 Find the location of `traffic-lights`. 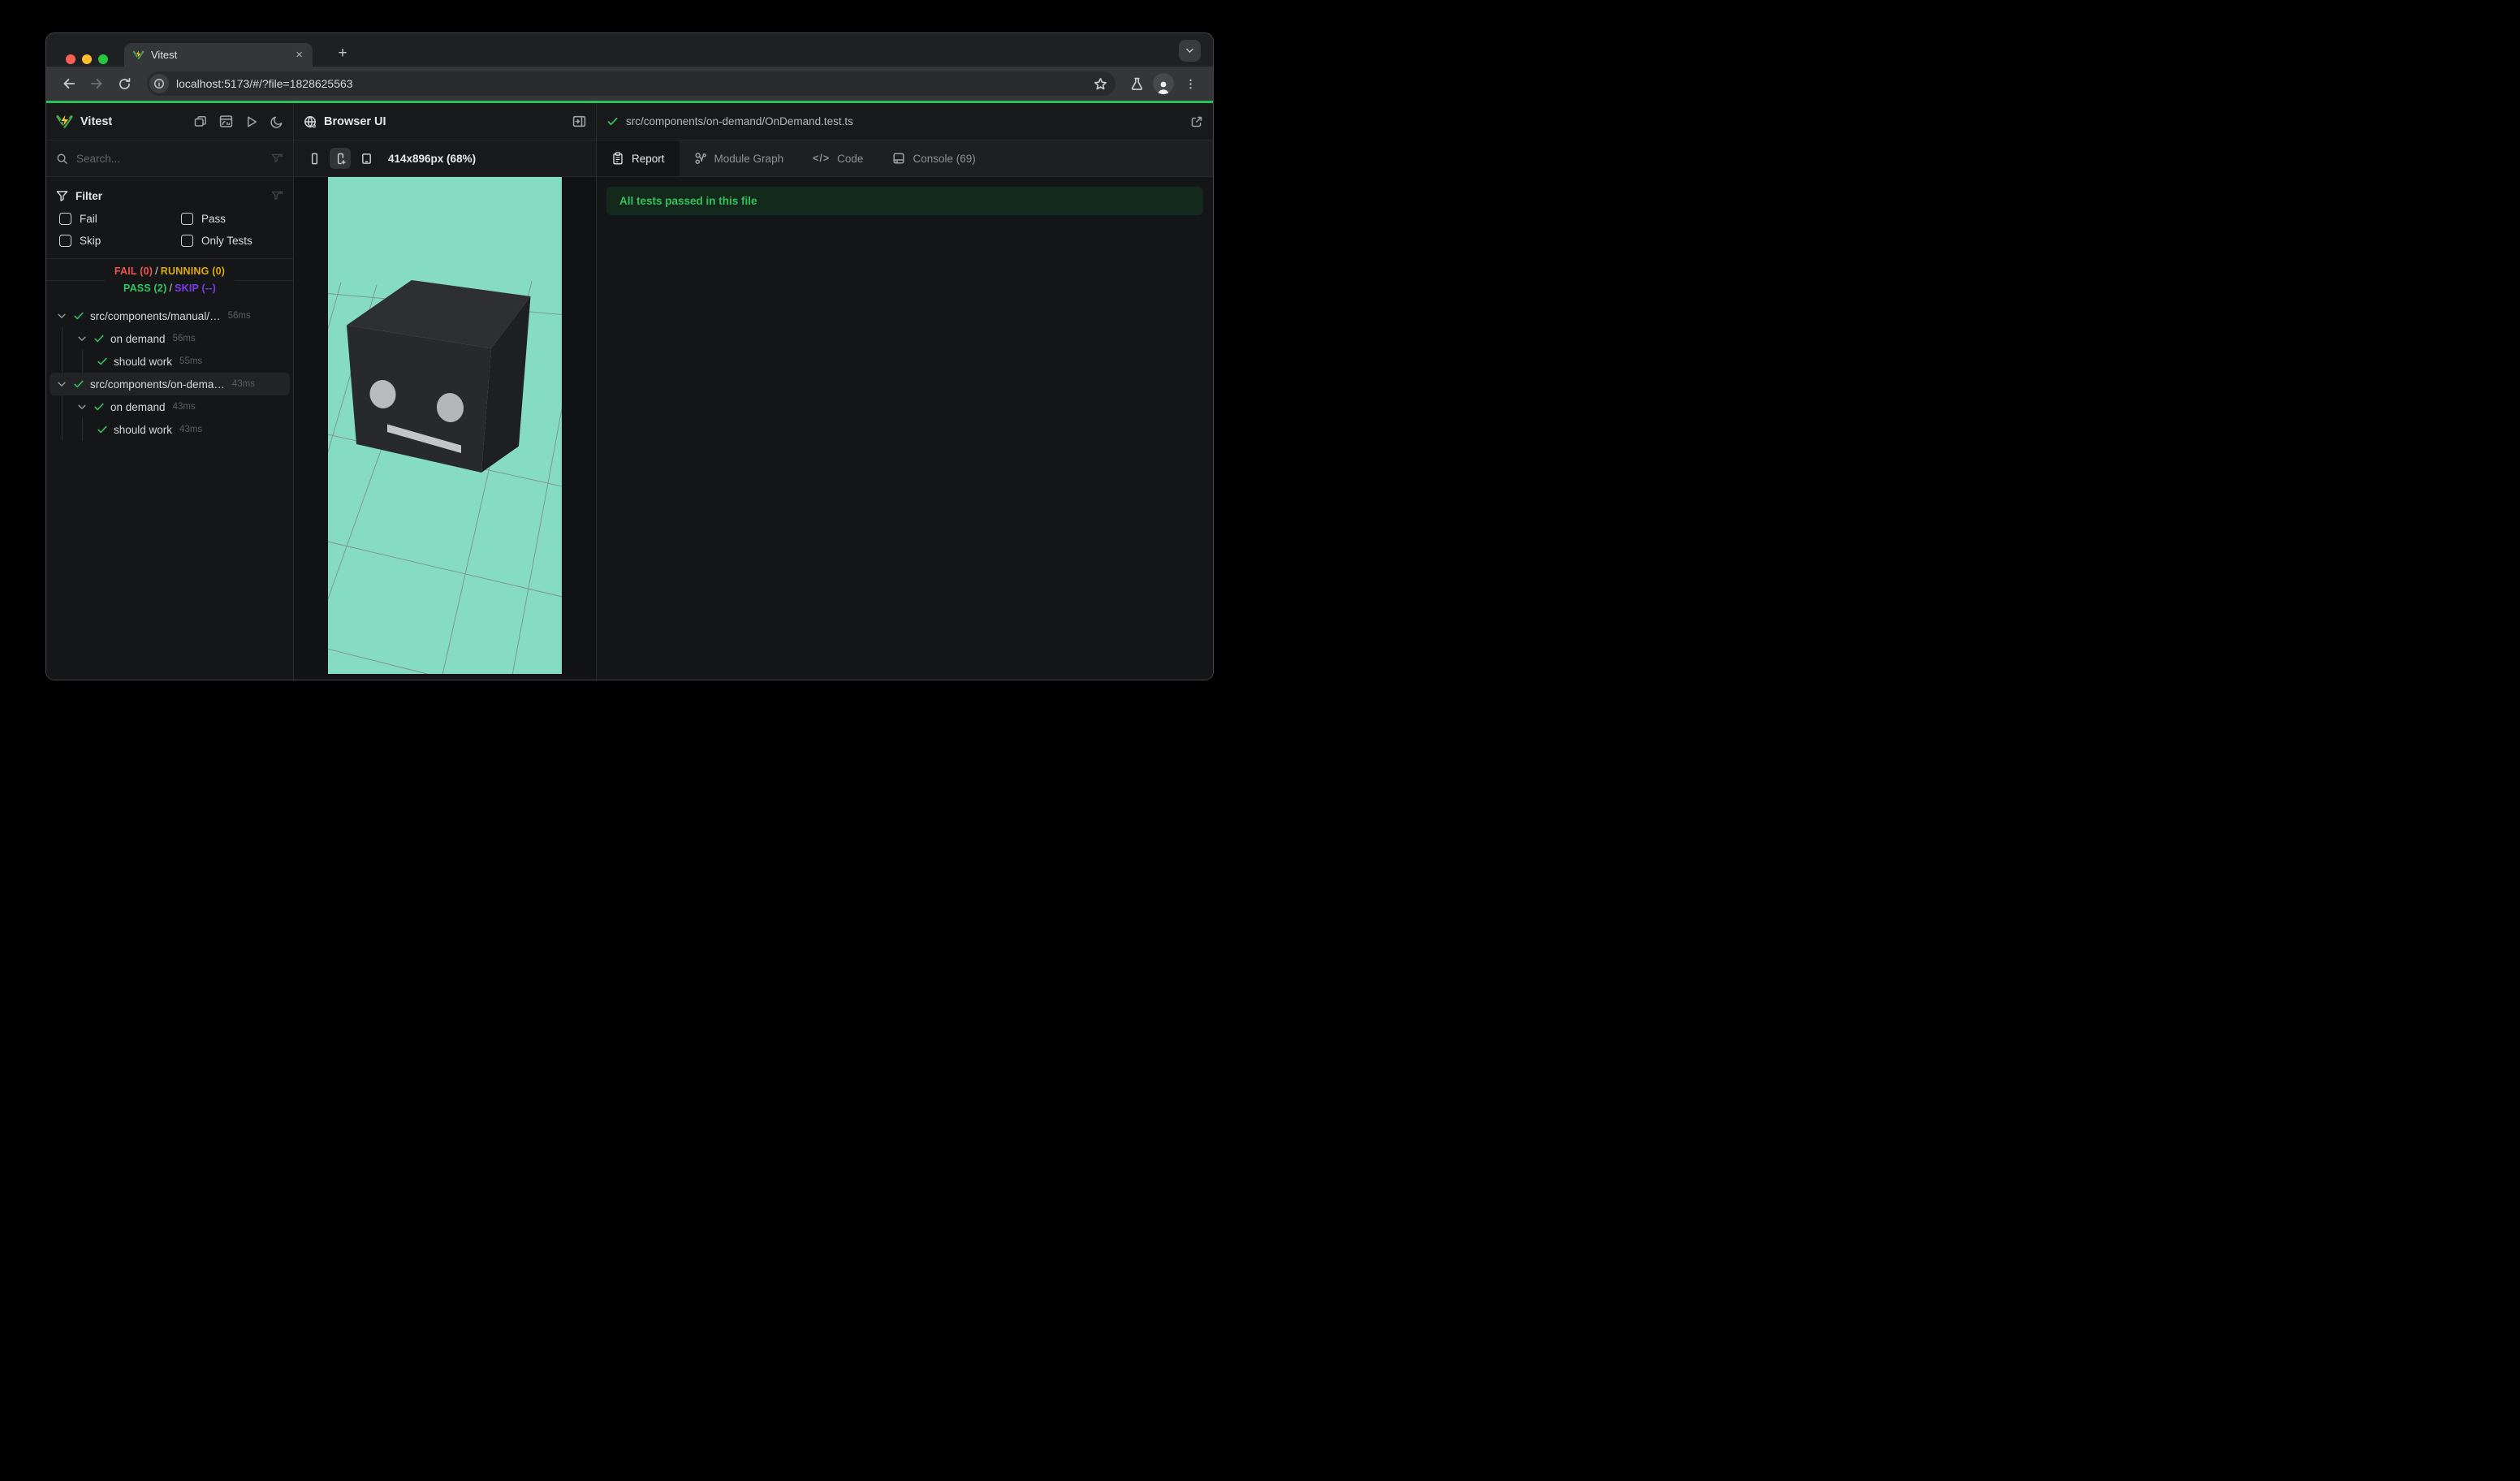

traffic-lights is located at coordinates (87, 59).